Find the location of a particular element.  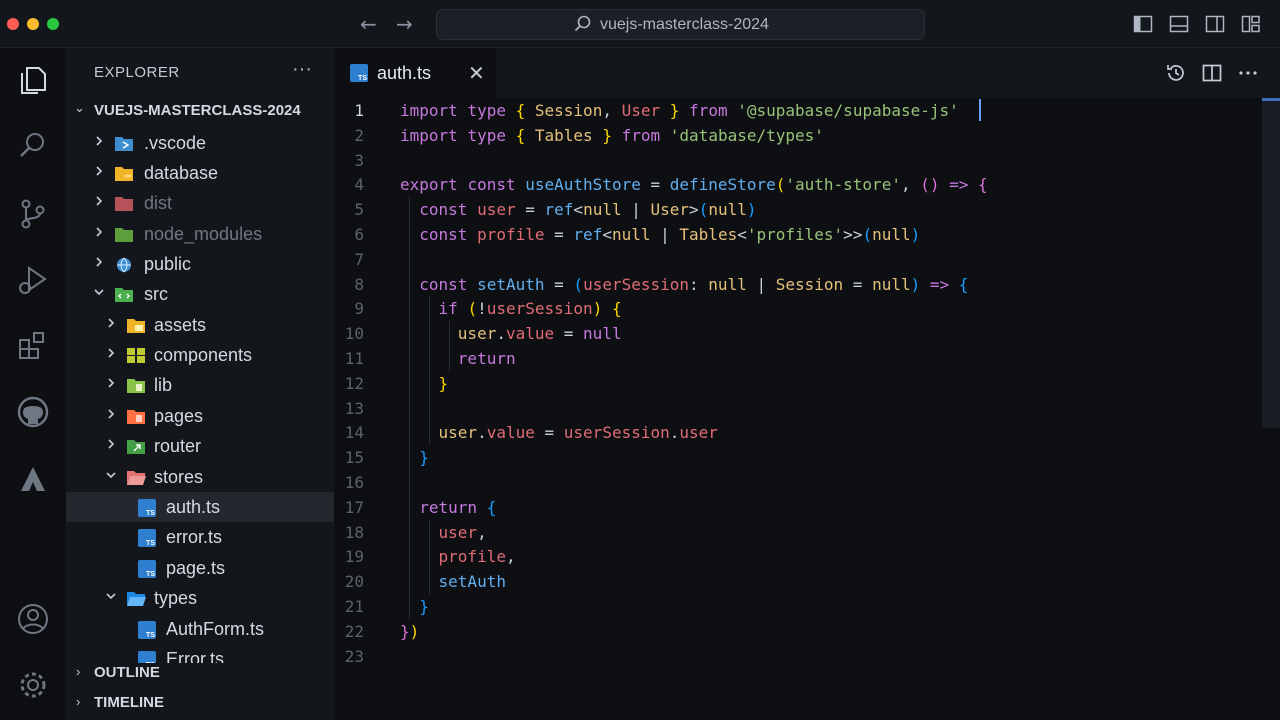

line-number: 19 is located at coordinates (354, 557).